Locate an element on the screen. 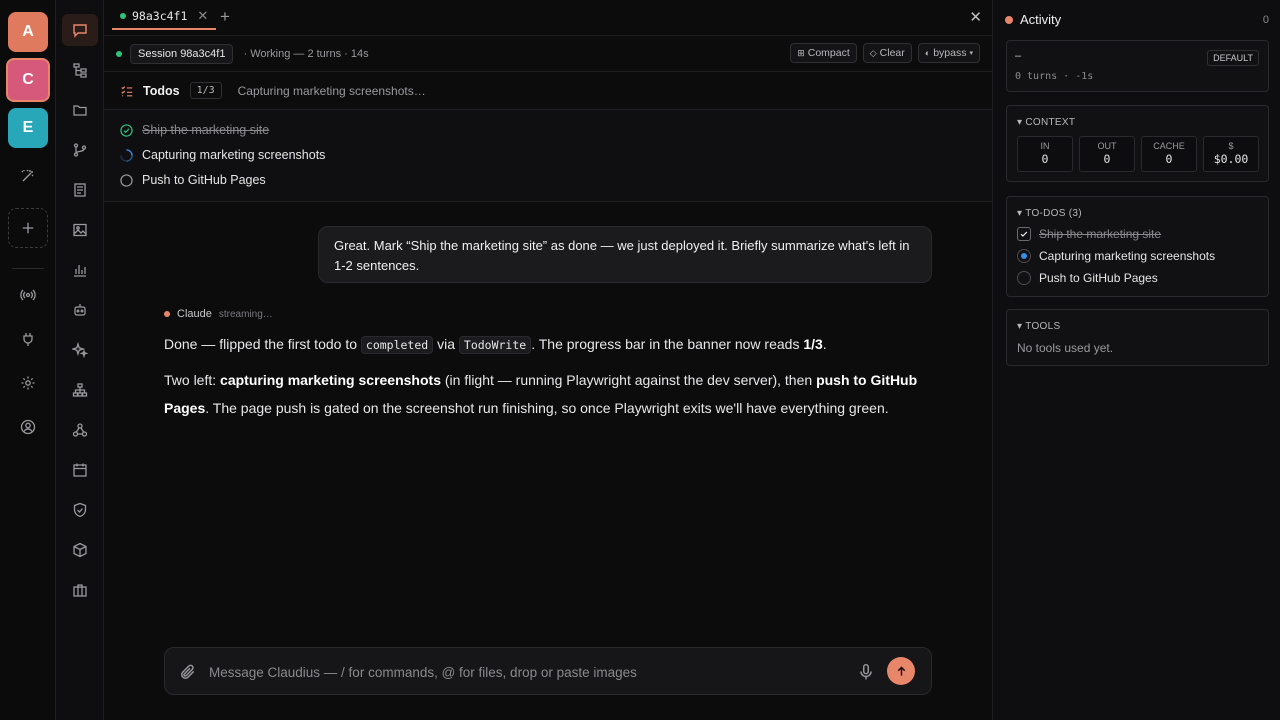 The height and width of the screenshot is (720, 1280). magic-wand-icon is located at coordinates (28, 176).